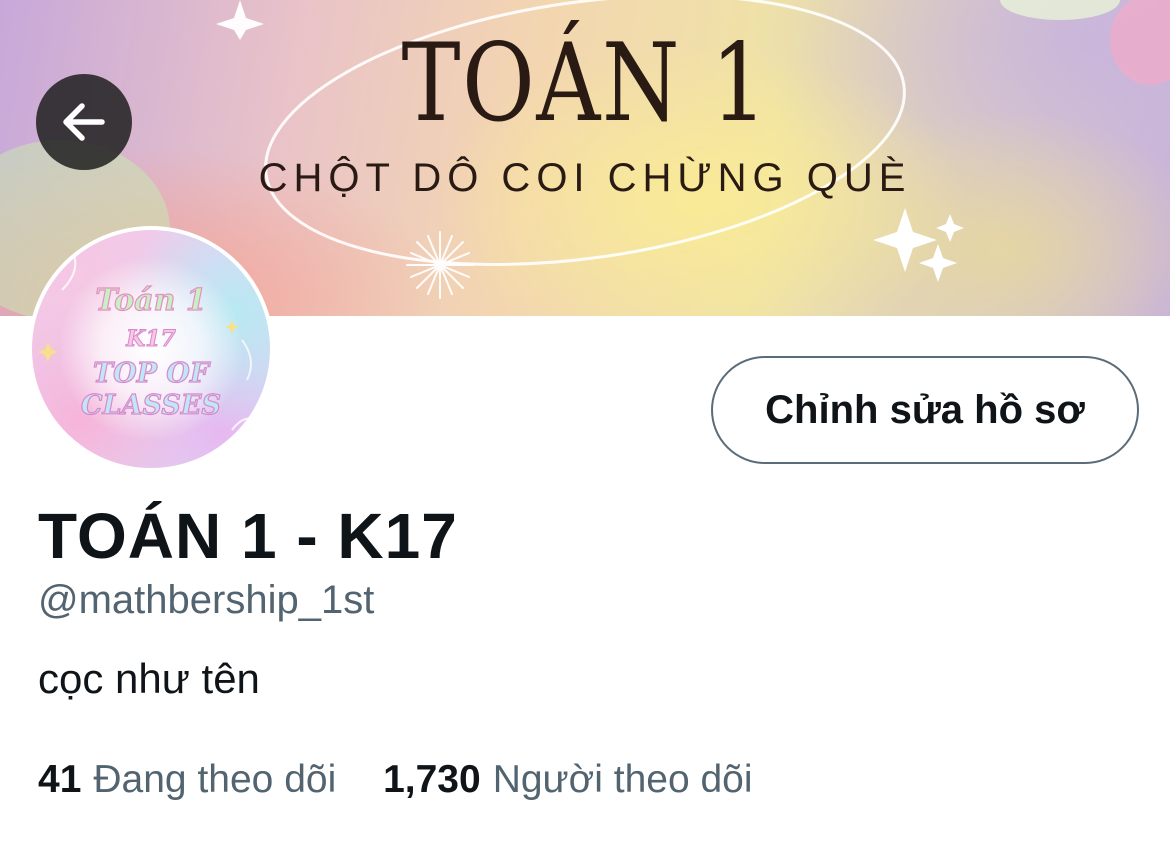  Describe the element at coordinates (440, 265) in the screenshot. I see `starburst-icon` at that location.